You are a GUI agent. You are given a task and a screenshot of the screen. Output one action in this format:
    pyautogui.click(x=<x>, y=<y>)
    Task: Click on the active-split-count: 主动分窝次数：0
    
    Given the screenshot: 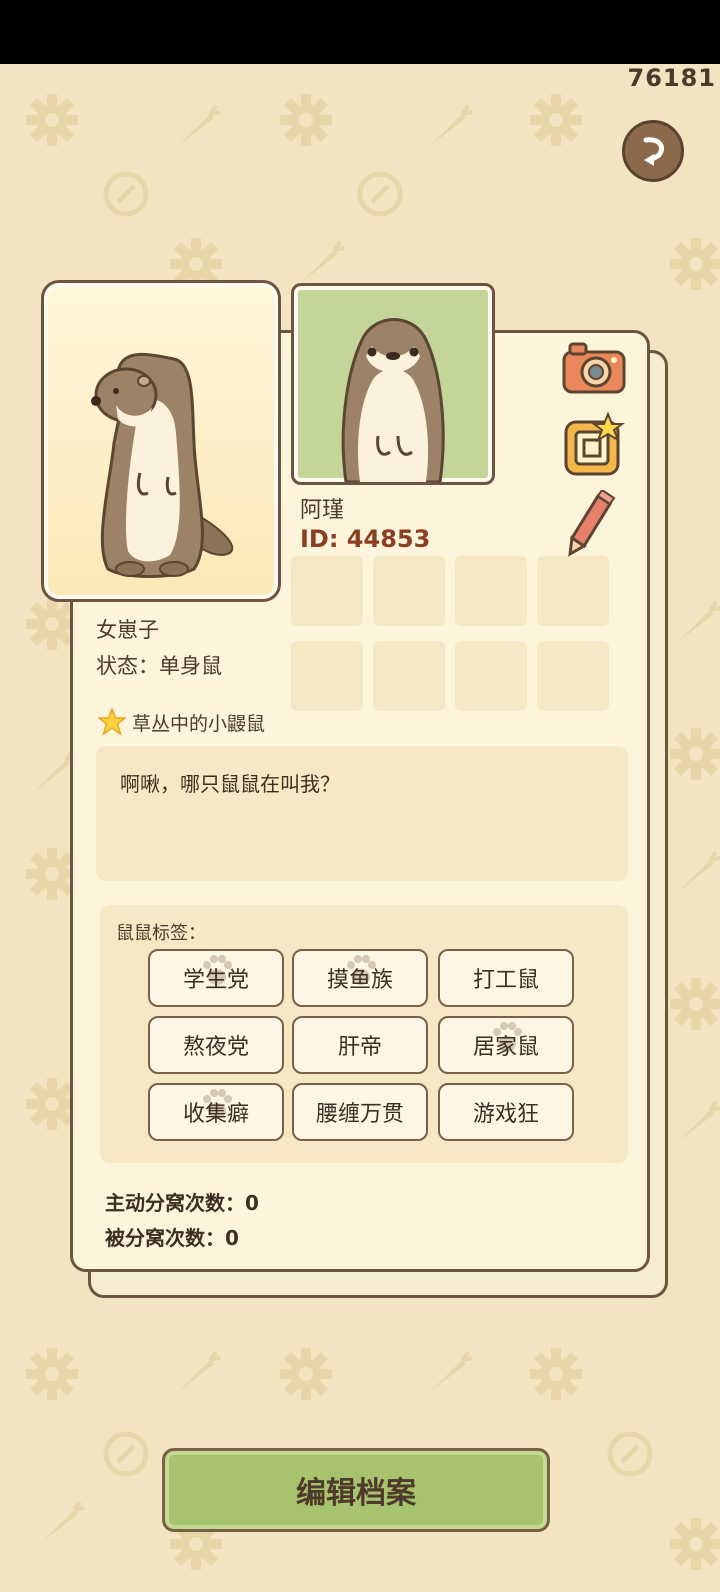 What is the action you would take?
    pyautogui.click(x=182, y=1203)
    